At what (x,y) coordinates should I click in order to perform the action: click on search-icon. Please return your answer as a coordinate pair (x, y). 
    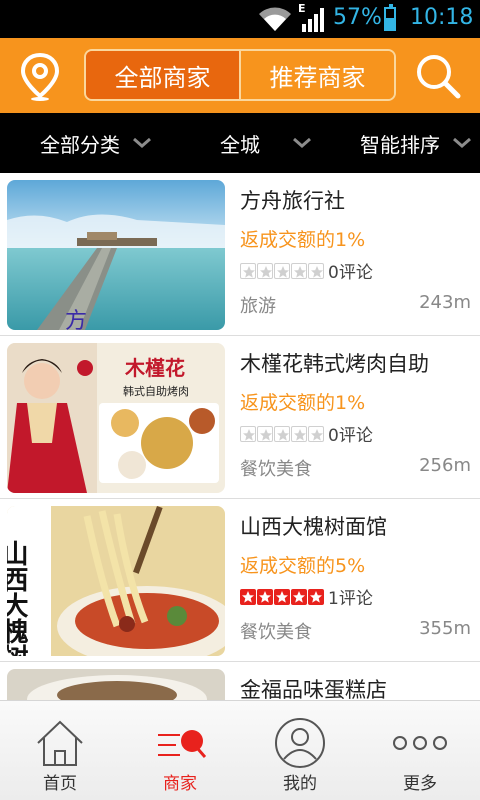
    Looking at the image, I should click on (439, 77).